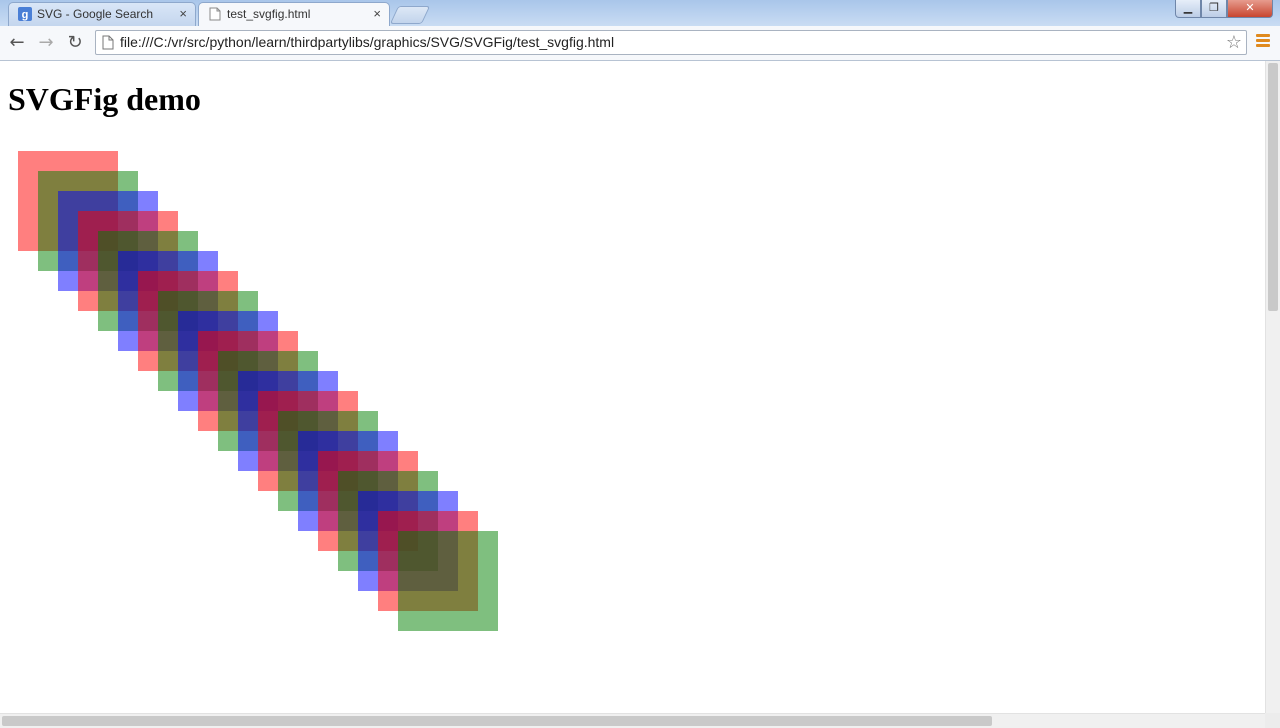 The height and width of the screenshot is (728, 1280). I want to click on google-g-icon: g, so click(25, 14).